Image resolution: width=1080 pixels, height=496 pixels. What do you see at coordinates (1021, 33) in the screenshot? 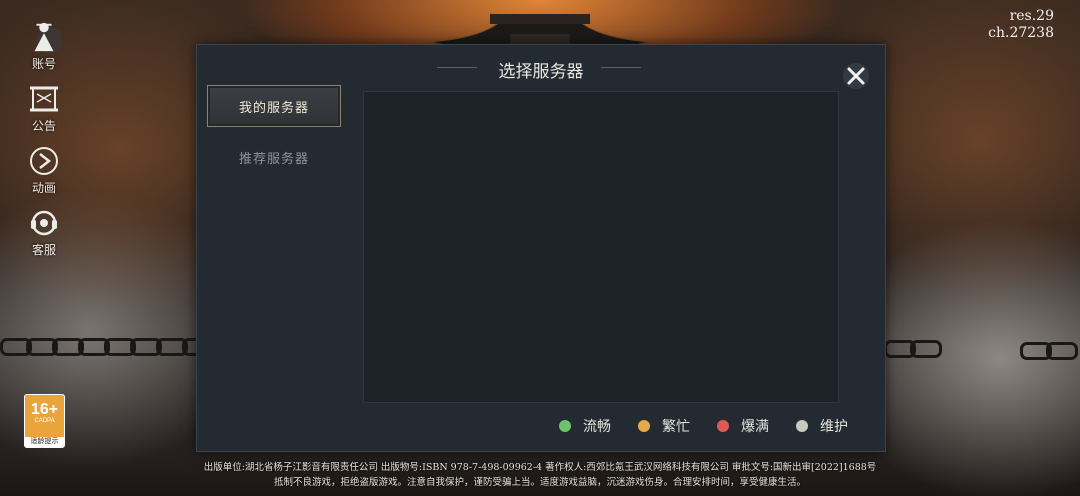
I see `channel-version: ch.27238` at bounding box center [1021, 33].